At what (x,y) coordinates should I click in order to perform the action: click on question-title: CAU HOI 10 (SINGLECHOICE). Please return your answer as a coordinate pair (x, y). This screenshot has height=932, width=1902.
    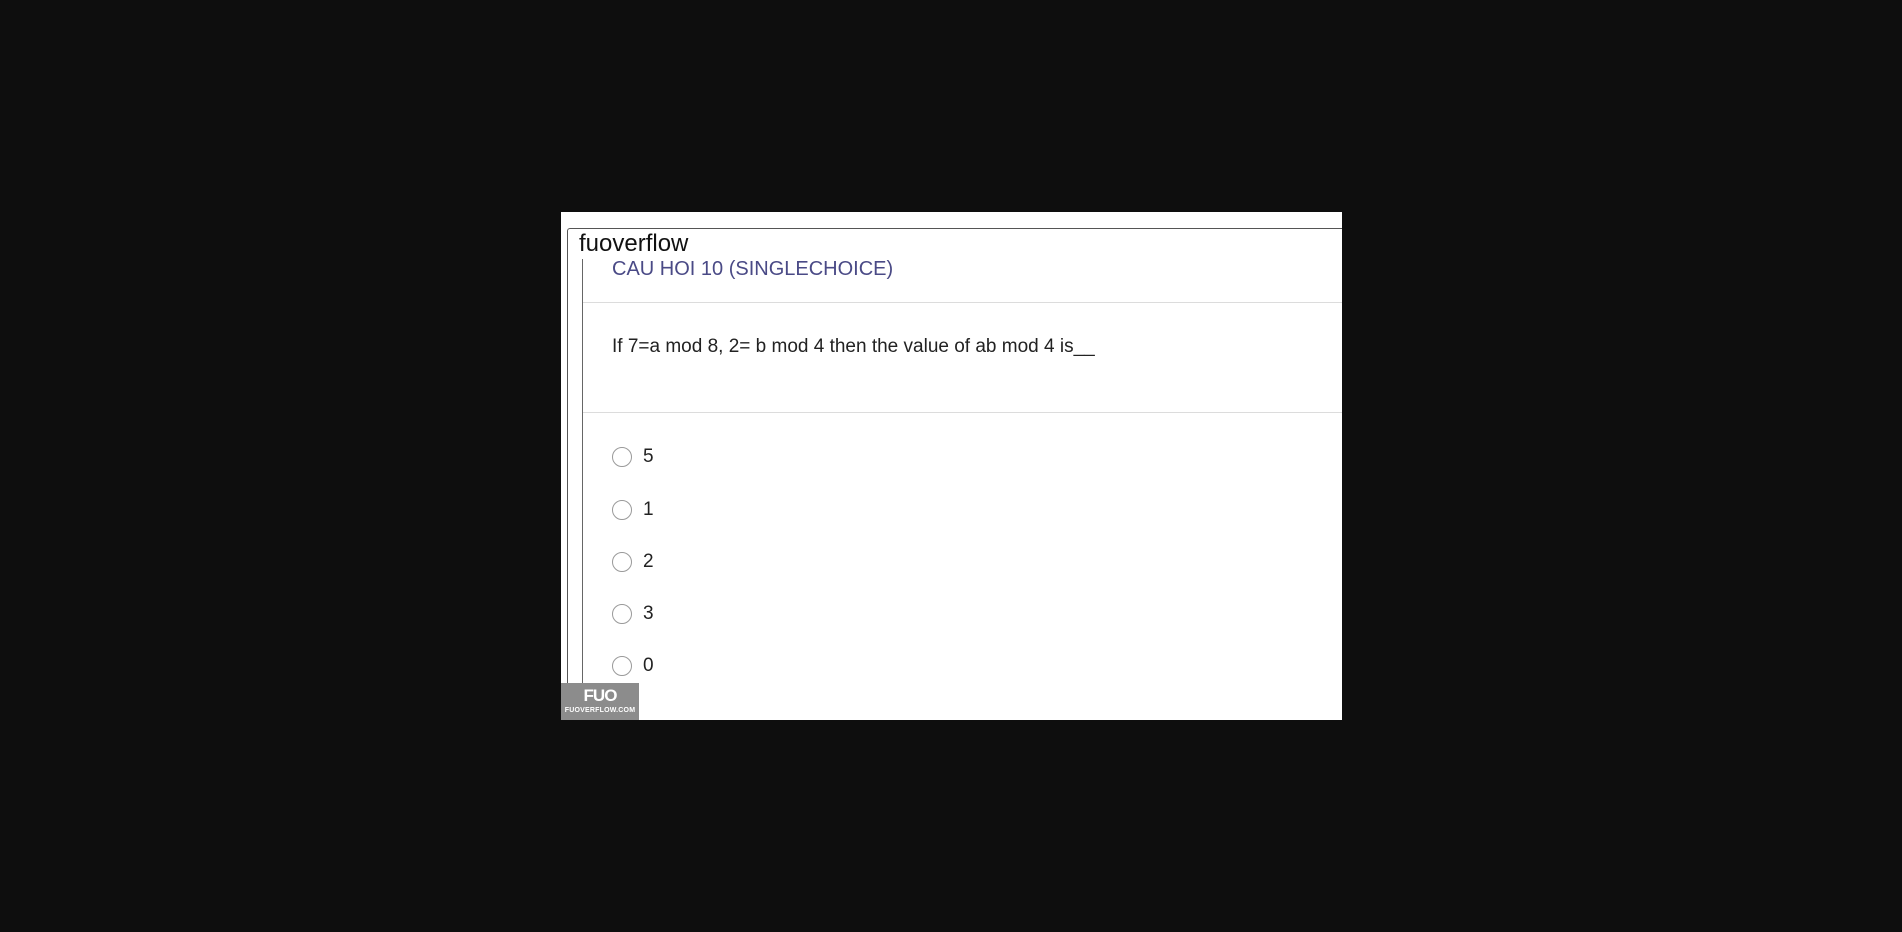
    Looking at the image, I should click on (753, 269).